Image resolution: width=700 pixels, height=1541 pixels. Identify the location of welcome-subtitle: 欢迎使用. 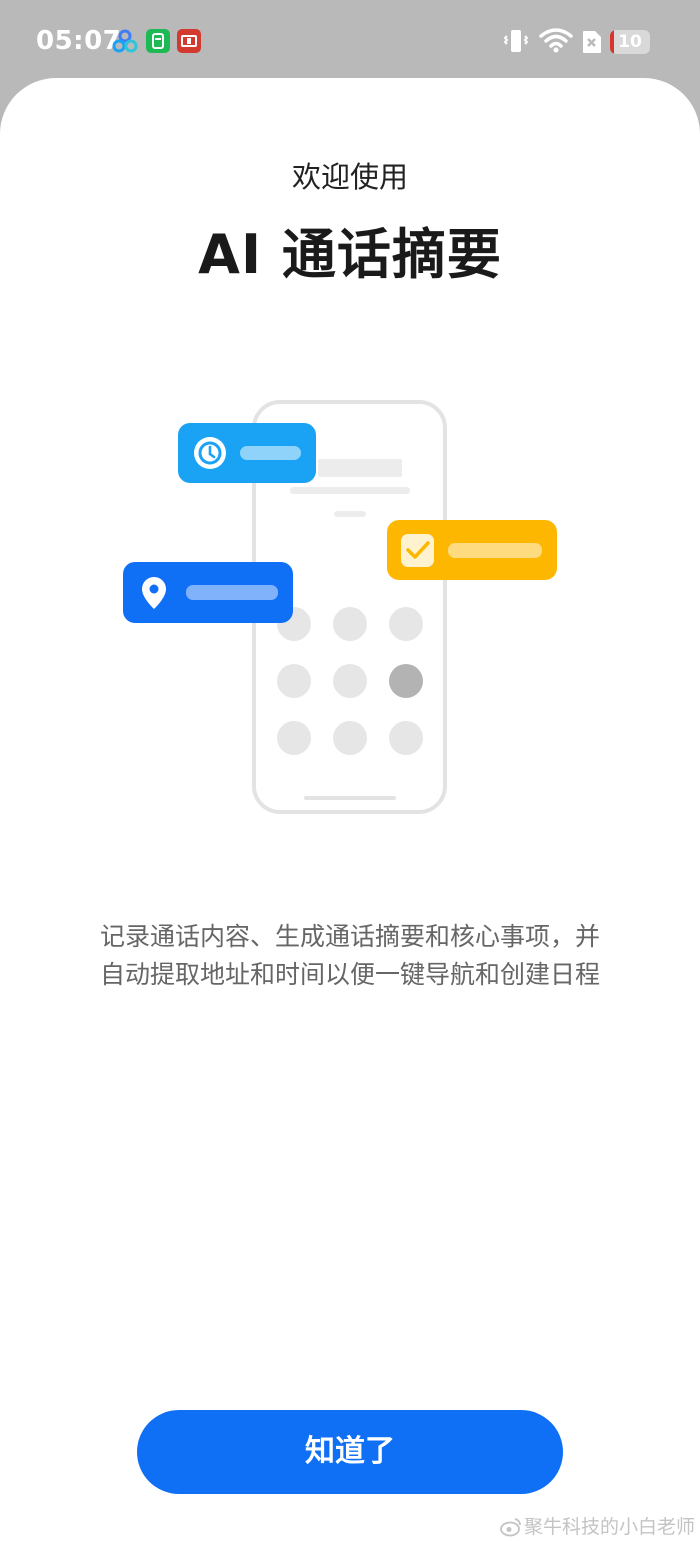
(349, 177).